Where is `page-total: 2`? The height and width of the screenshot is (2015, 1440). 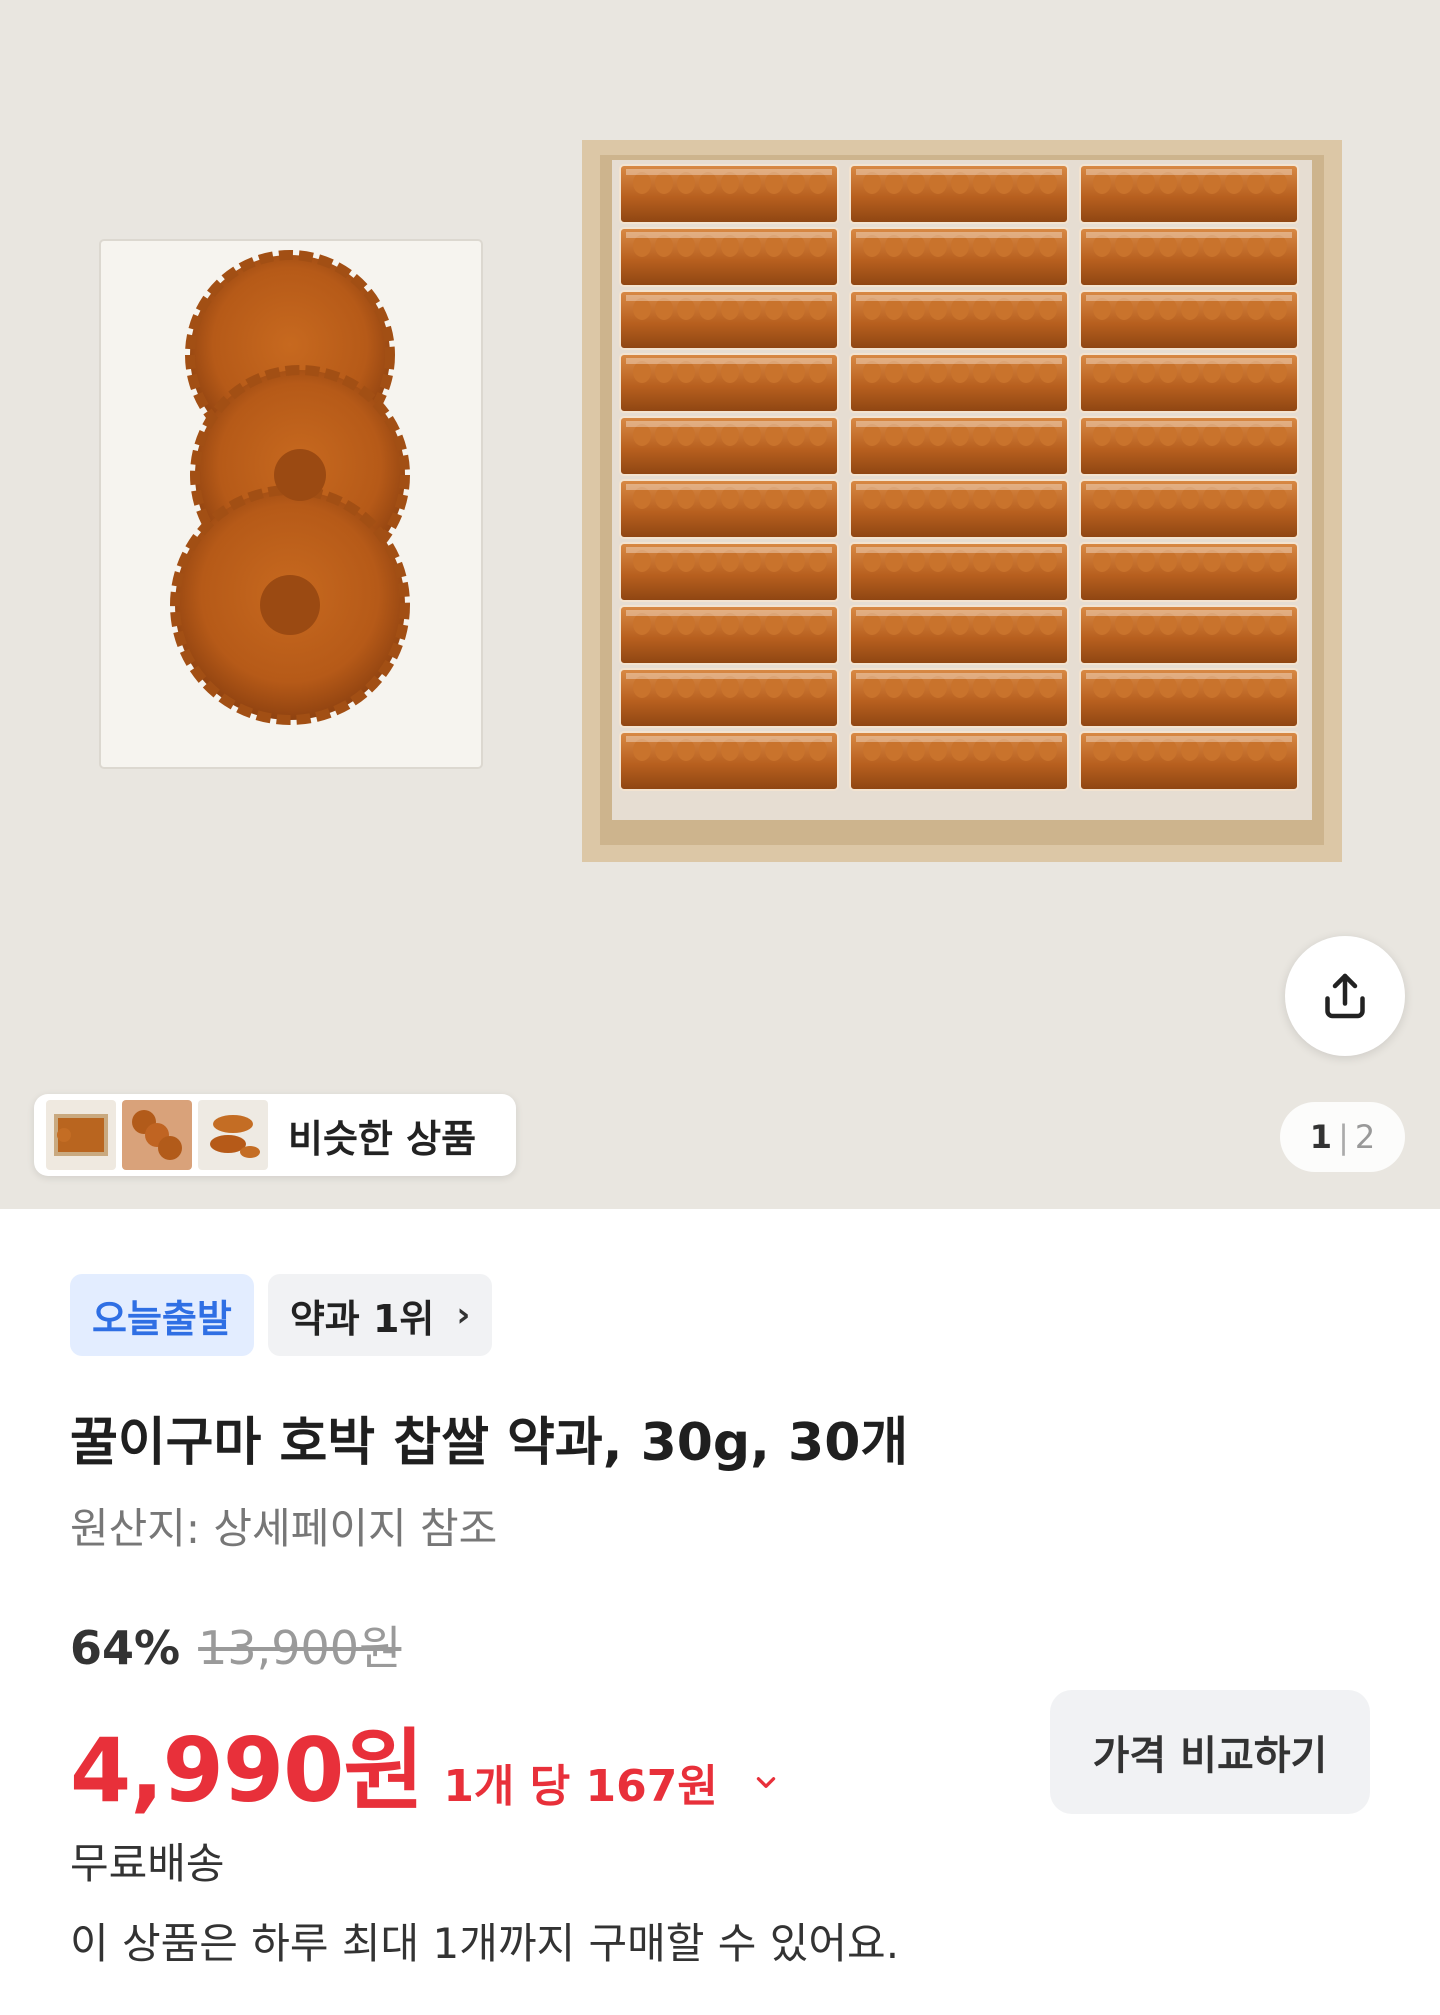
page-total: 2 is located at coordinates (1365, 1137).